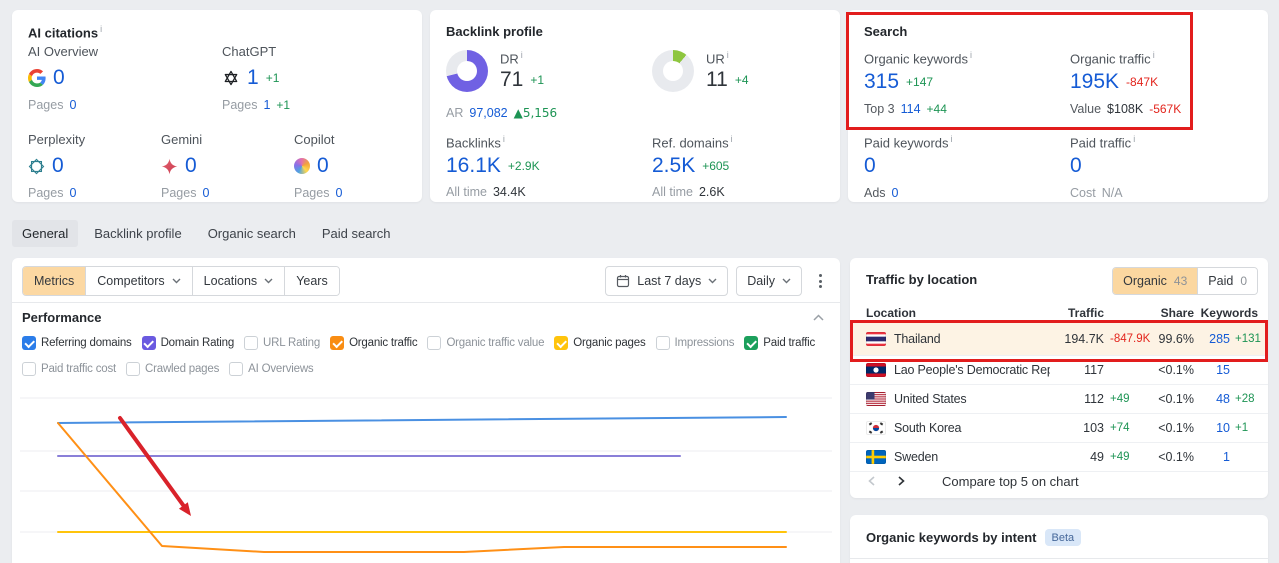 This screenshot has height=563, width=1279. What do you see at coordinates (55, 281) in the screenshot?
I see `metrics-filter-button: Metrics` at bounding box center [55, 281].